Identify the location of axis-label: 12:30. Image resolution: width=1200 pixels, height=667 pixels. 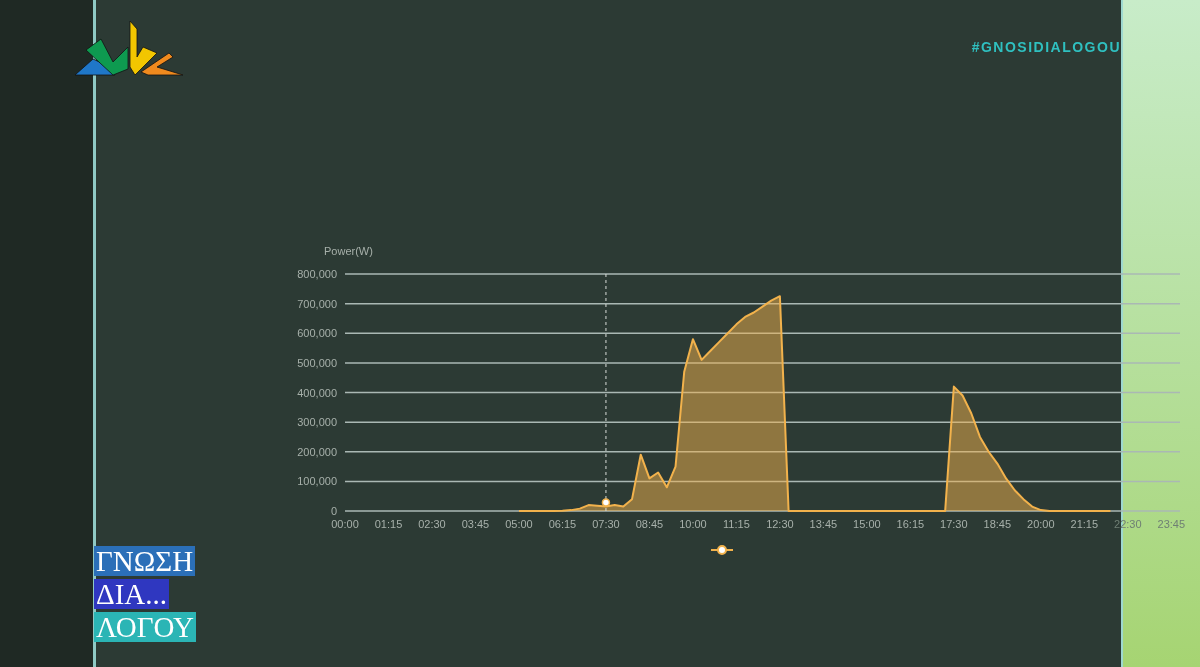
(780, 524).